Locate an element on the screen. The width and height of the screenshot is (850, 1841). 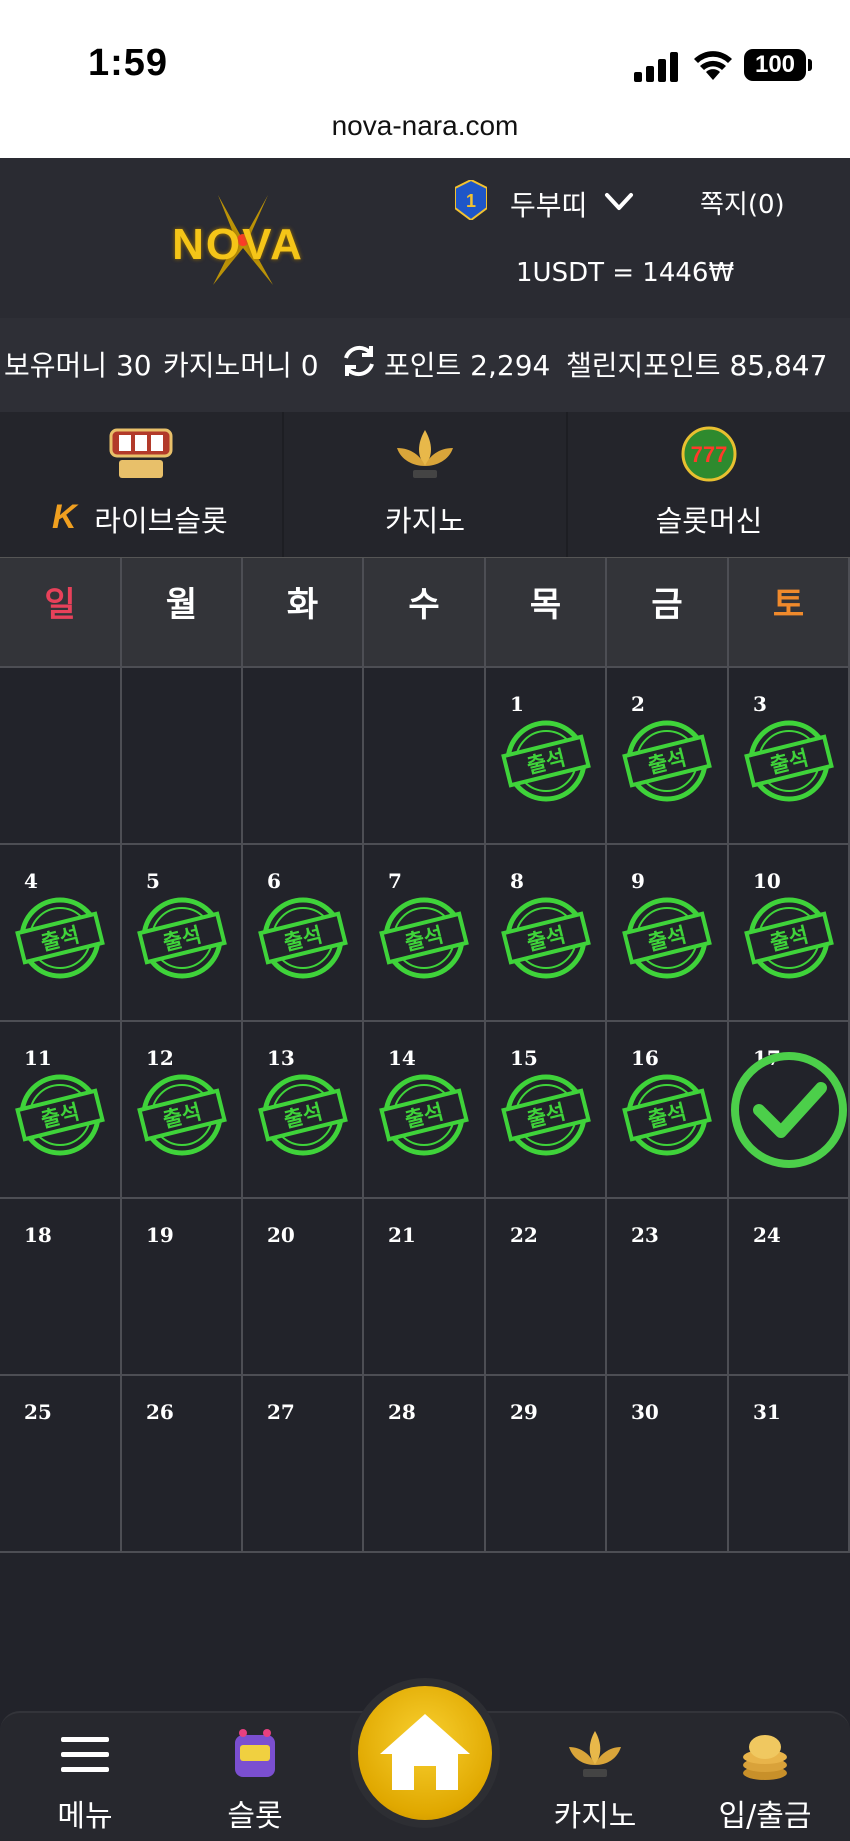
calendar-day-cell: 17 is located at coordinates (789, 1110).